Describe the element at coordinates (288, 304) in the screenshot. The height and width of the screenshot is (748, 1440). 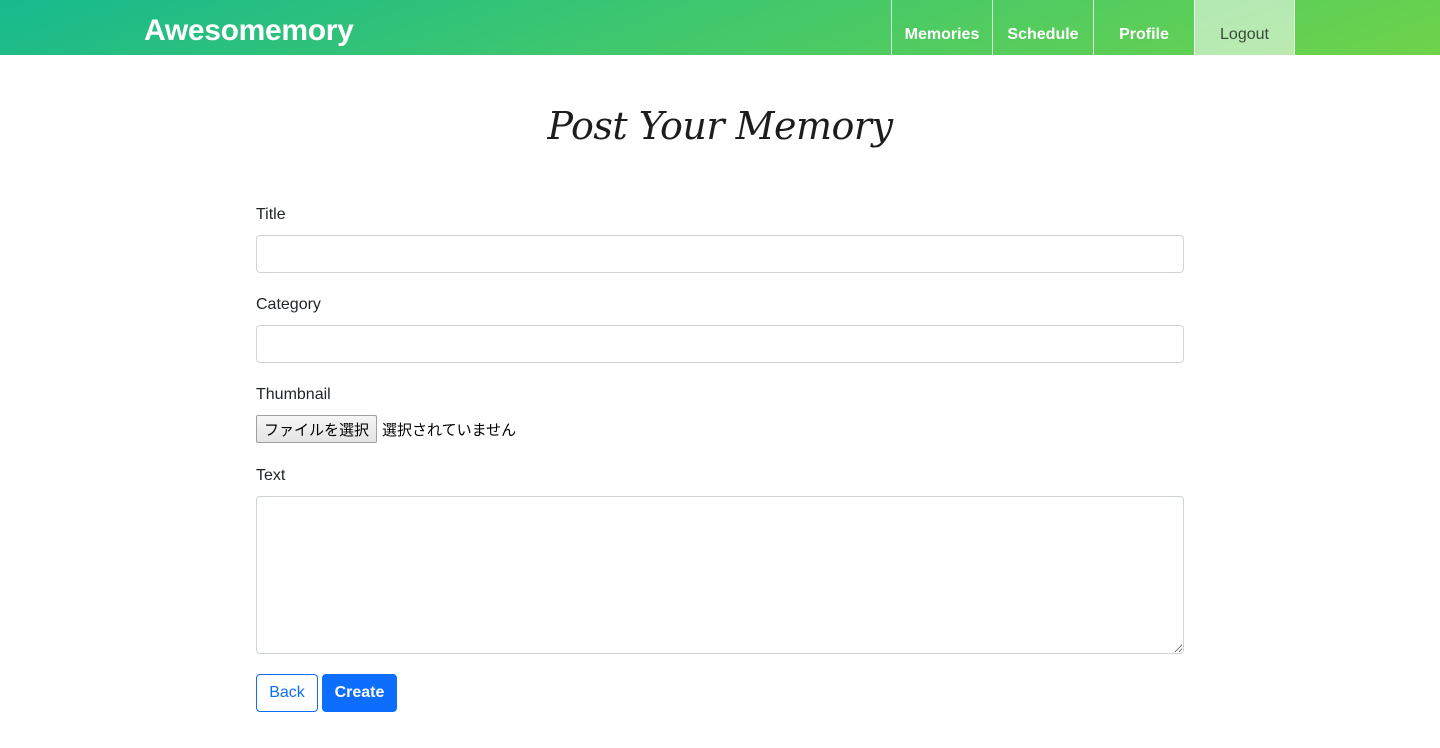
I see `category-label: Category` at that location.